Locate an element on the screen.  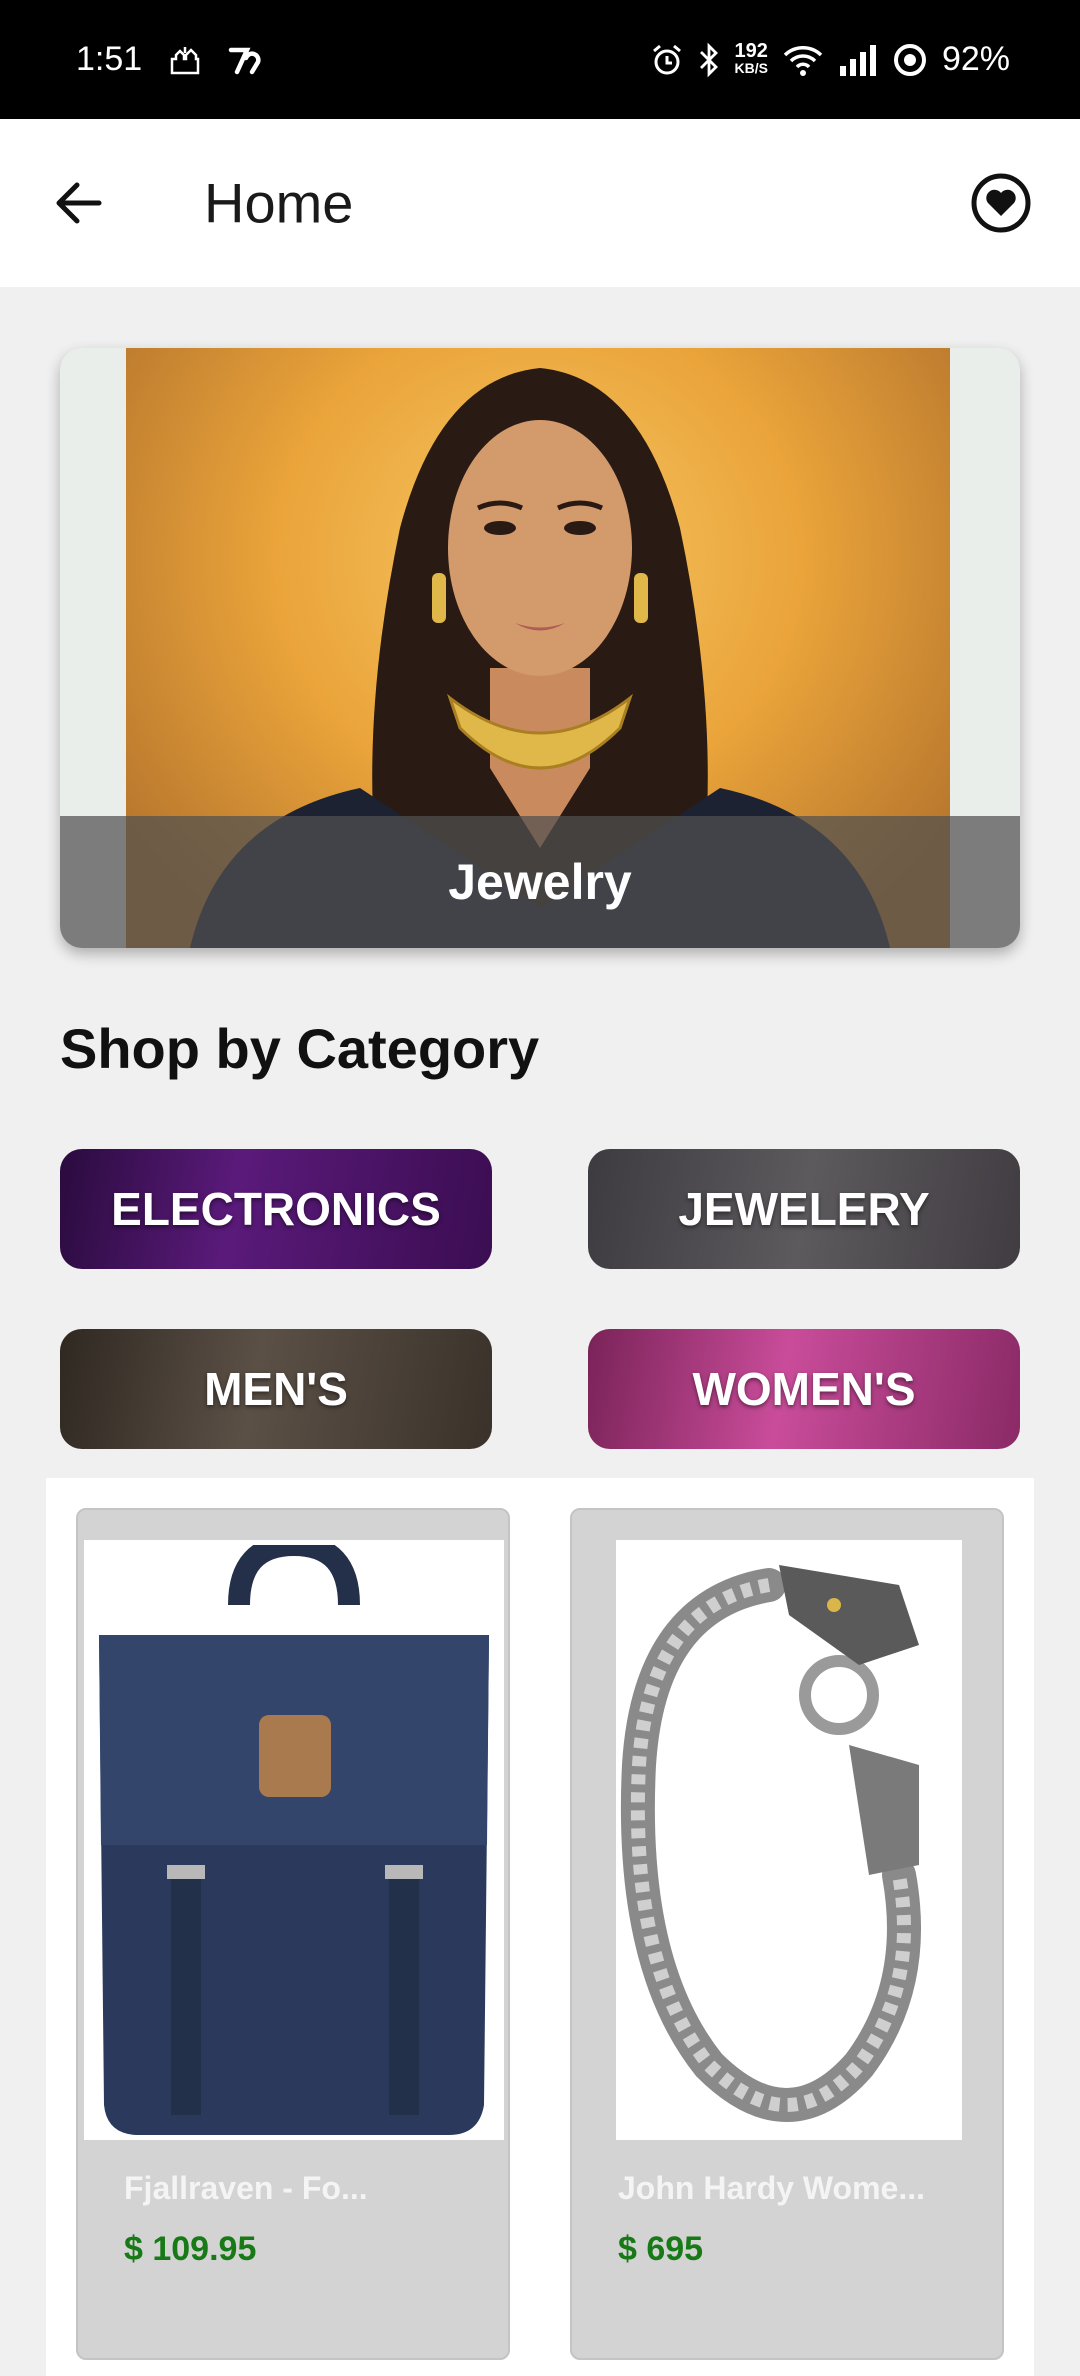
product-price: $ 695 is located at coordinates (661, 2249).